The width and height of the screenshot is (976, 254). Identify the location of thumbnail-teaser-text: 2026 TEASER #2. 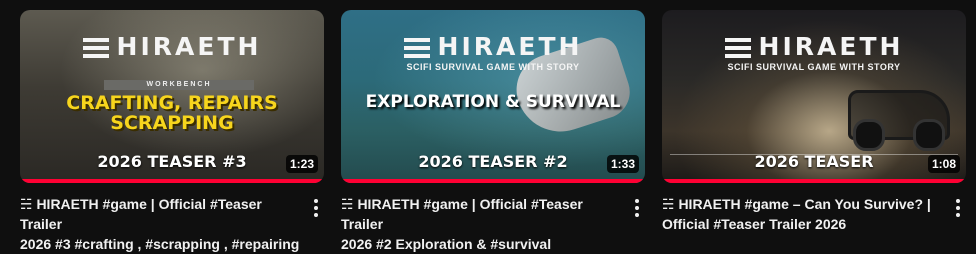
(493, 161).